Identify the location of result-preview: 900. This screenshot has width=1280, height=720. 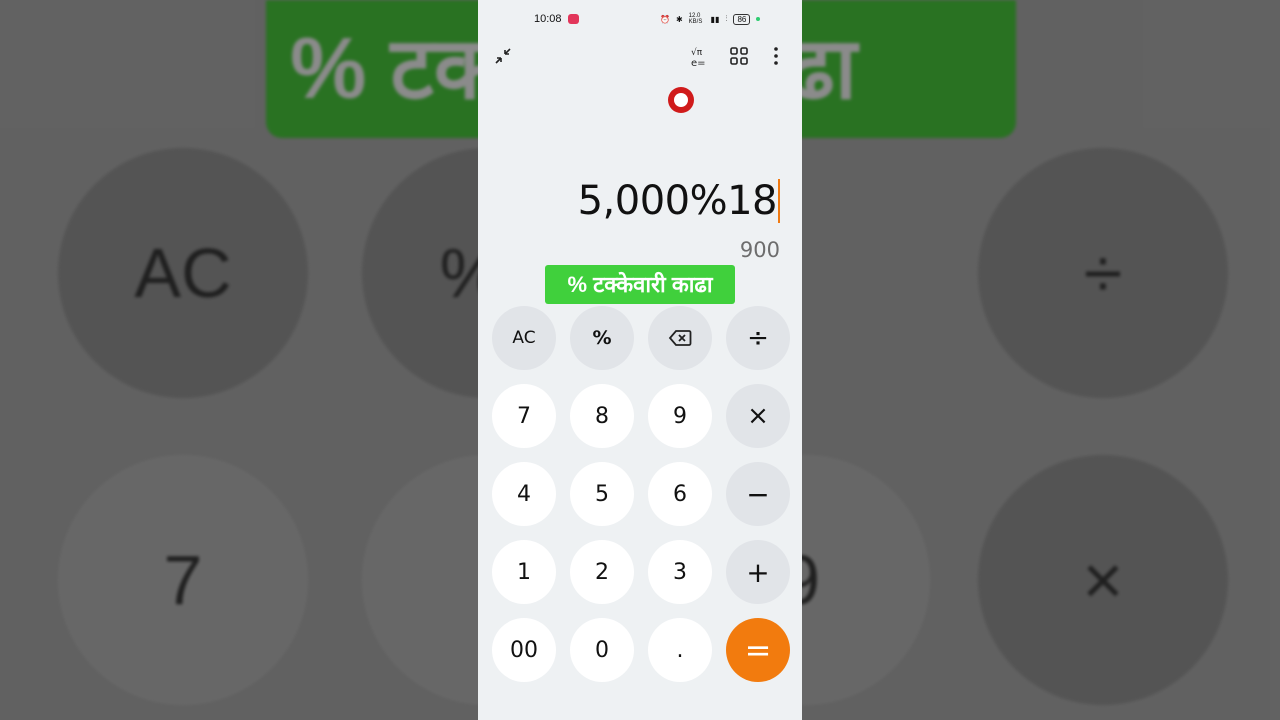
(759, 250).